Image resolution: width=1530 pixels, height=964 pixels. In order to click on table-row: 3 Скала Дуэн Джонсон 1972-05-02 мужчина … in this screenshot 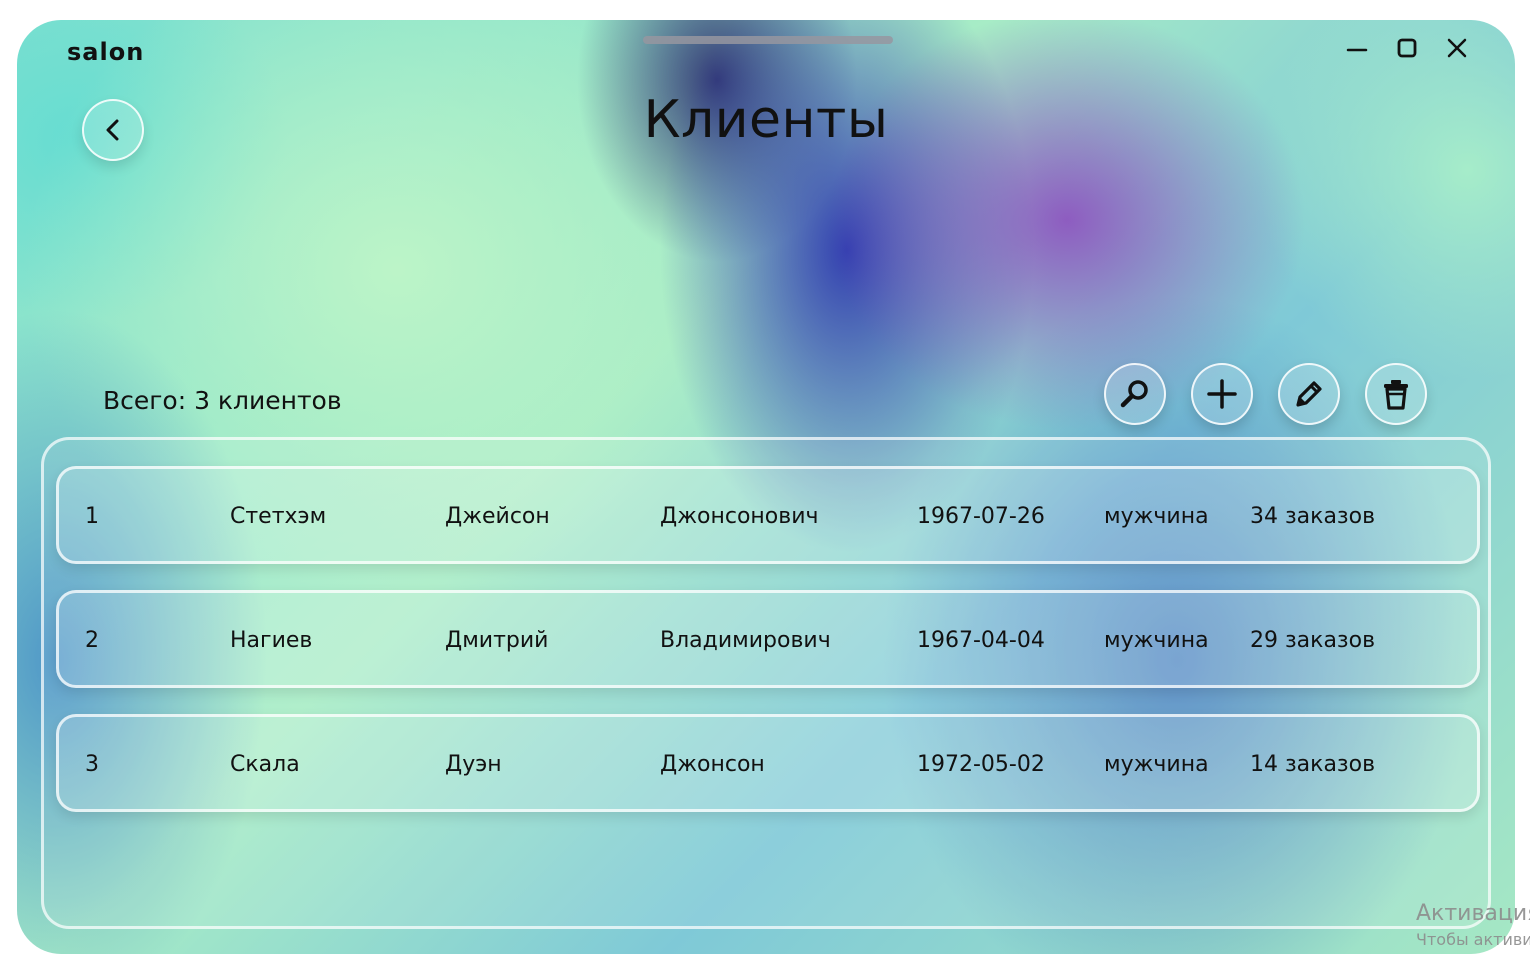, I will do `click(768, 763)`.